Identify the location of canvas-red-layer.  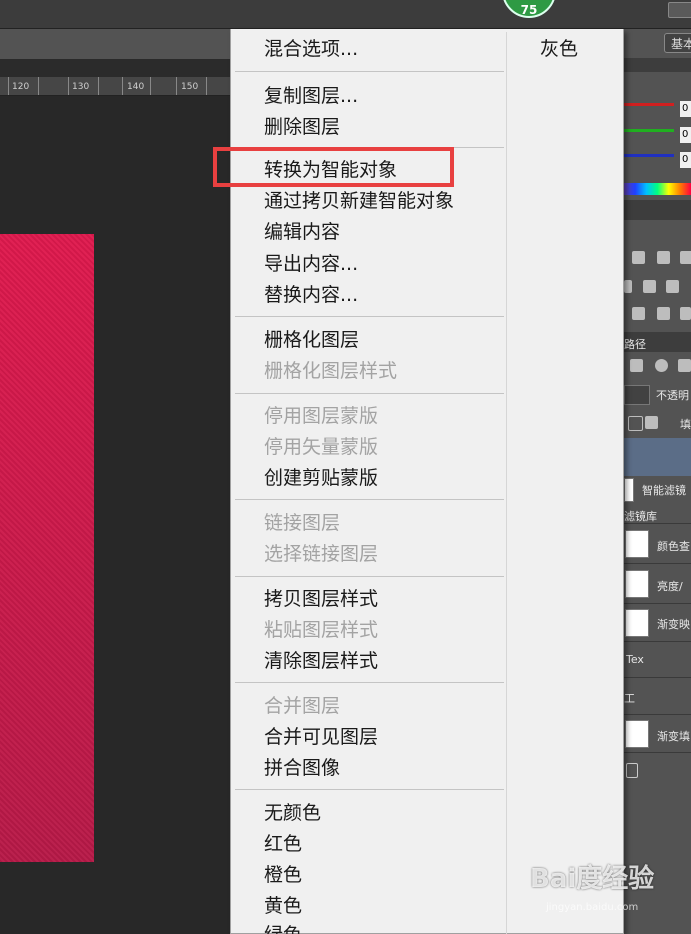
(47, 548).